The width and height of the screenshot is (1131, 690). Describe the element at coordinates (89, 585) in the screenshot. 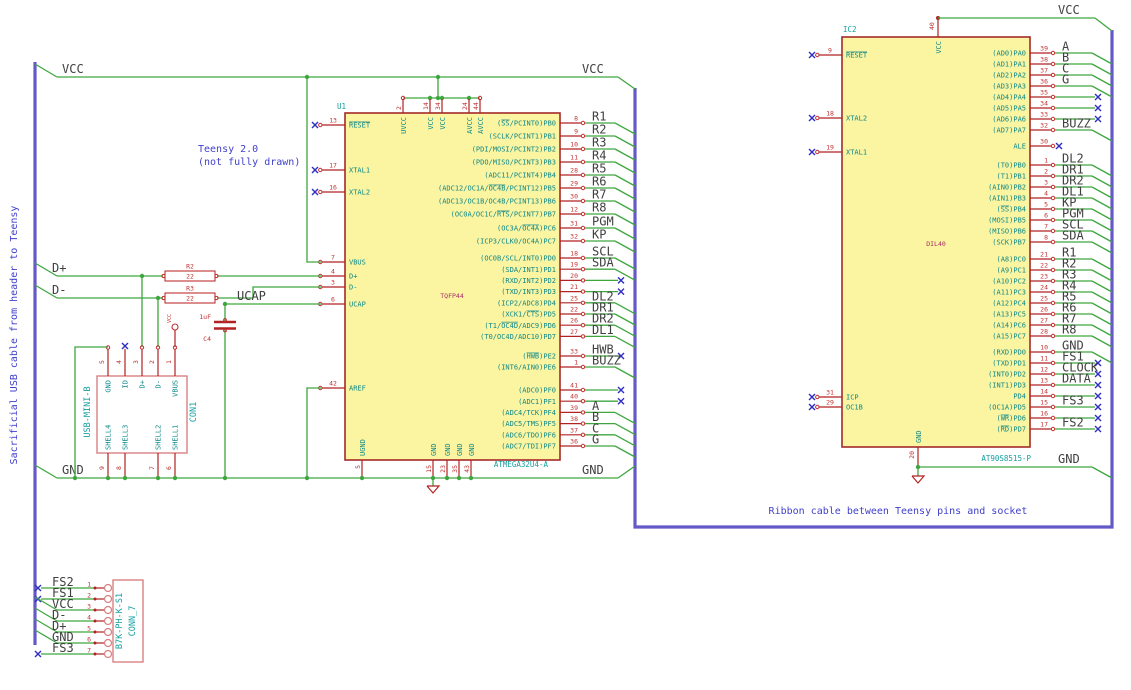

I see `pin-number: 1` at that location.